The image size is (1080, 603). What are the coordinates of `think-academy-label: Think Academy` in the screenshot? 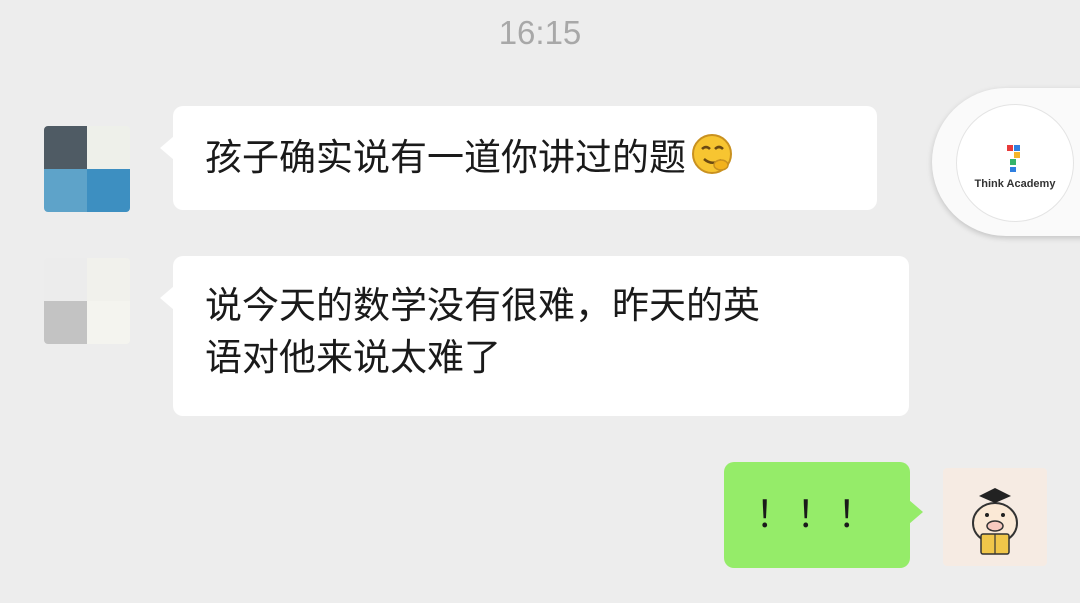 It's located at (1015, 184).